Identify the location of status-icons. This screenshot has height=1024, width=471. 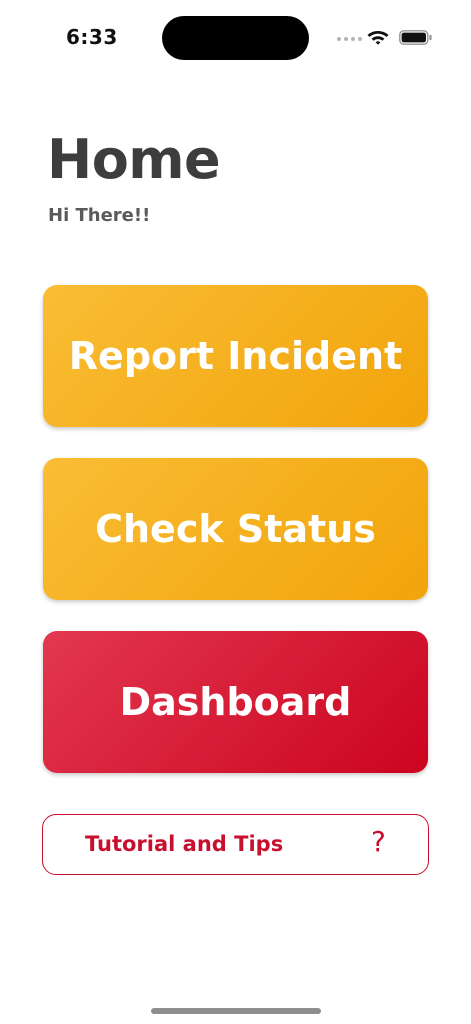
(387, 37).